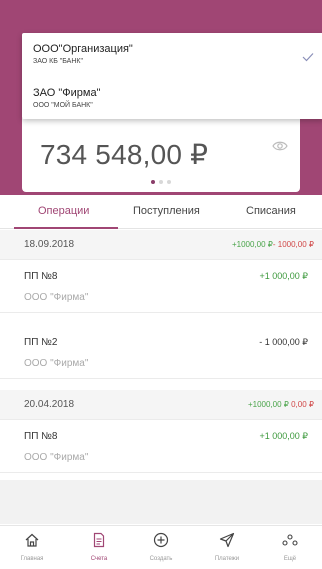  I want to click on operation-title: ПП №2, so click(41, 342).